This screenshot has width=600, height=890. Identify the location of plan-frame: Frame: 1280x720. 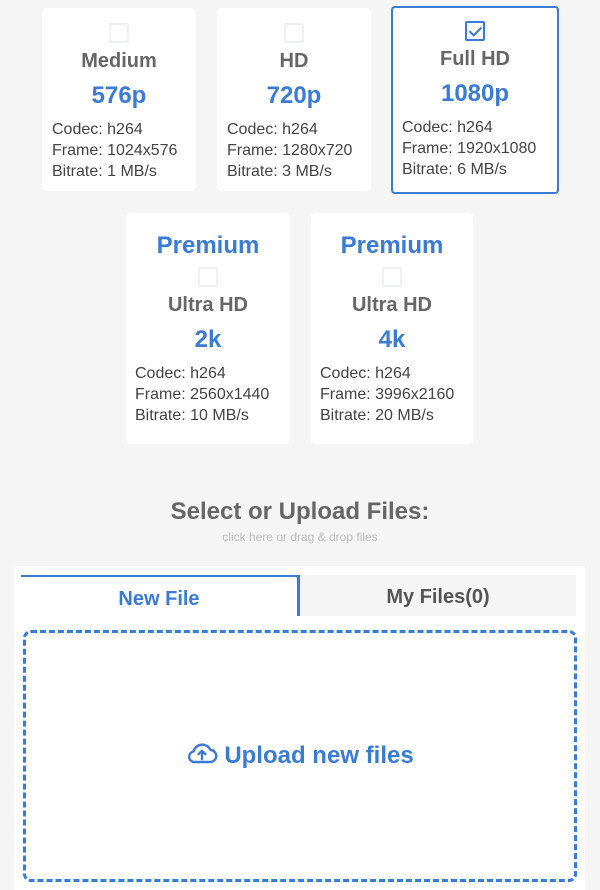
(290, 150).